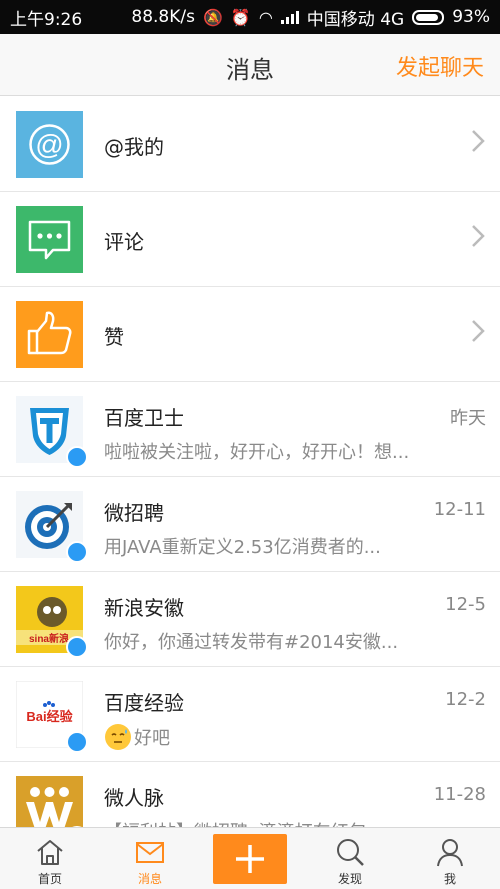 This screenshot has width=500, height=889. Describe the element at coordinates (50, 852) in the screenshot. I see `home-icon` at that location.